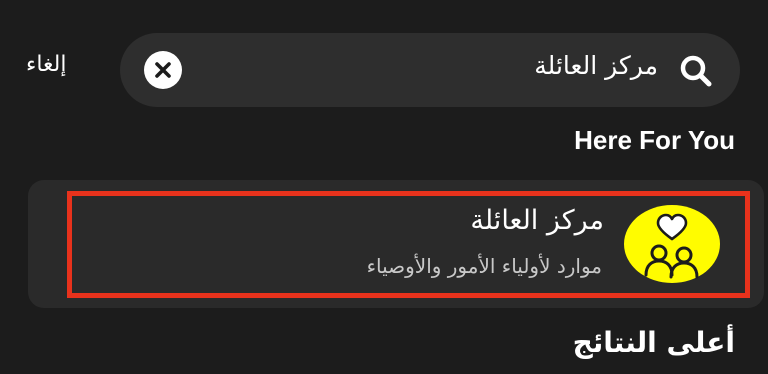 Image resolution: width=768 pixels, height=374 pixels. Describe the element at coordinates (596, 65) in the screenshot. I see `search-input: مركز العائلة` at that location.